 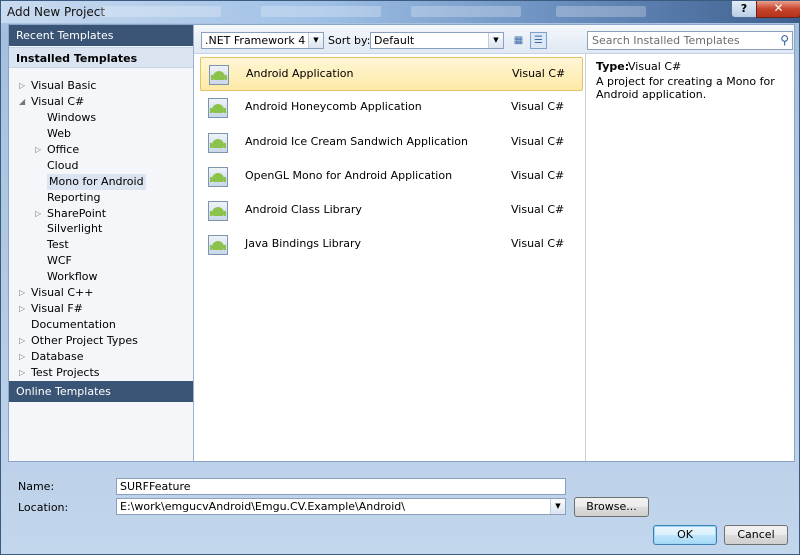 What do you see at coordinates (57, 356) in the screenshot?
I see `tree-item-label: Database` at bounding box center [57, 356].